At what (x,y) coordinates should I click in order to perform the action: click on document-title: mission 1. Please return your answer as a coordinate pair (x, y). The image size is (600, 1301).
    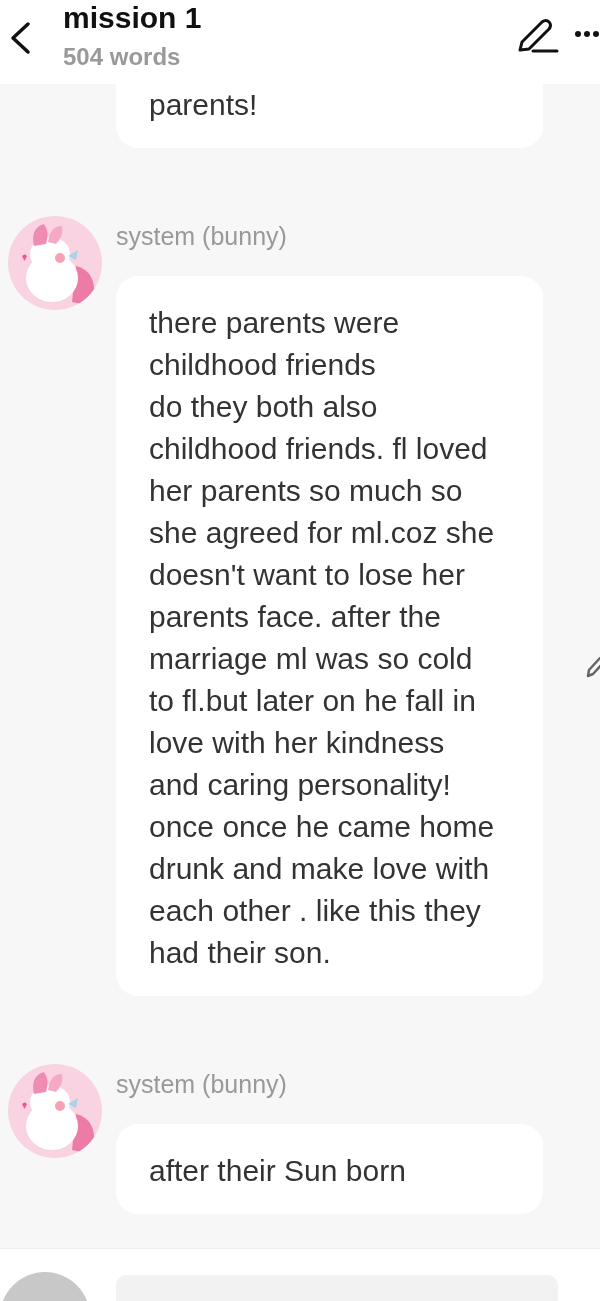
    Looking at the image, I should click on (132, 18).